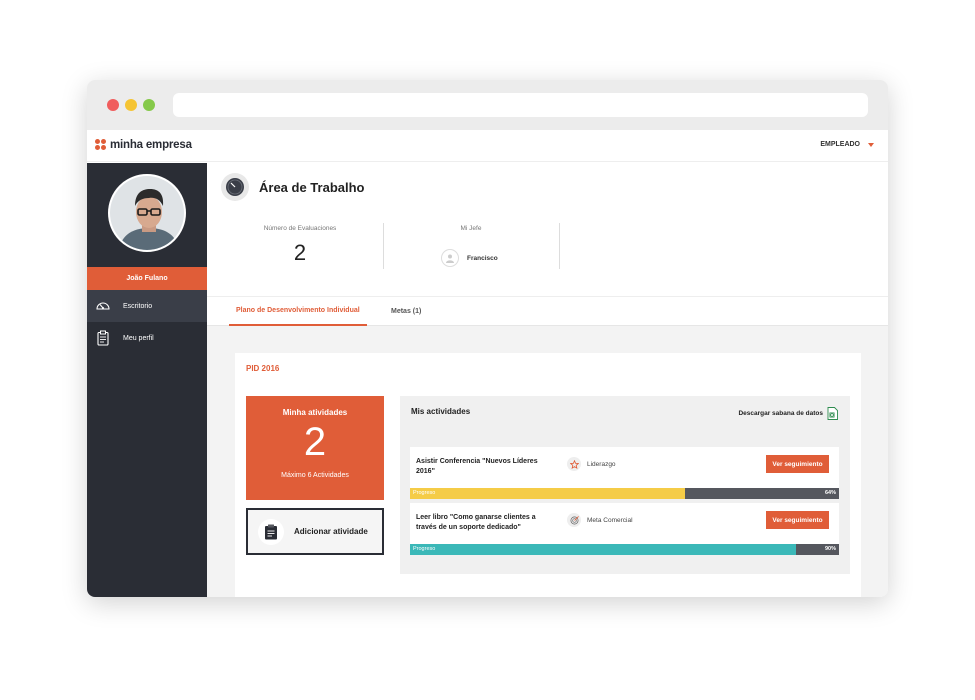 This screenshot has height=700, width=975. I want to click on caret-down-icon, so click(871, 144).